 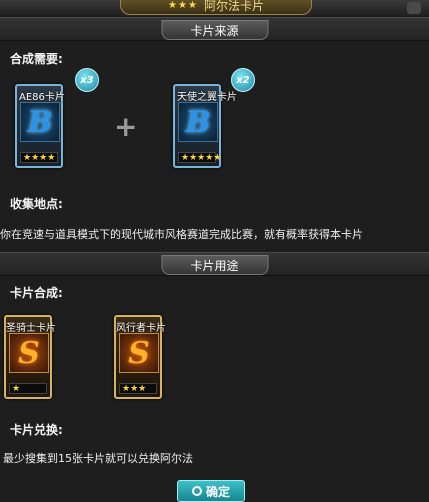 I want to click on usage-section-bar: 卡片用途, so click(x=214, y=264).